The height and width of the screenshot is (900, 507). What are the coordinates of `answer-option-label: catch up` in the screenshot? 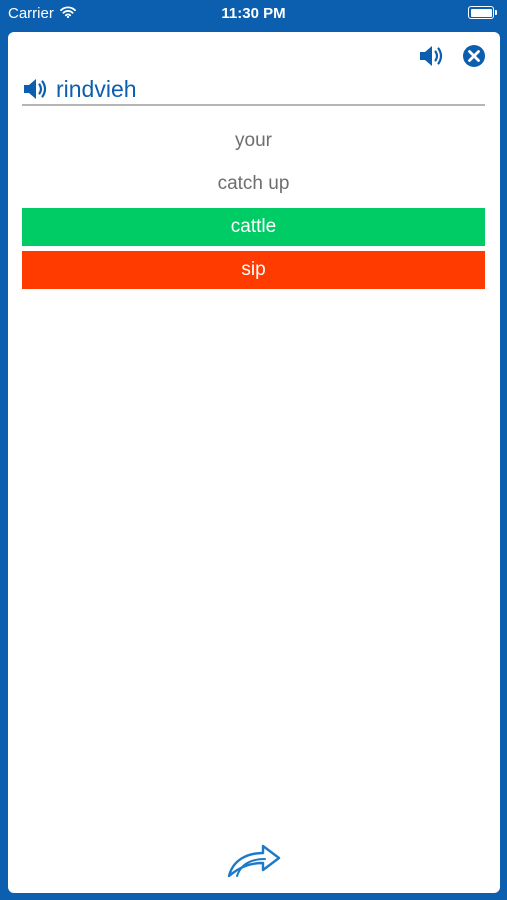 It's located at (253, 183).